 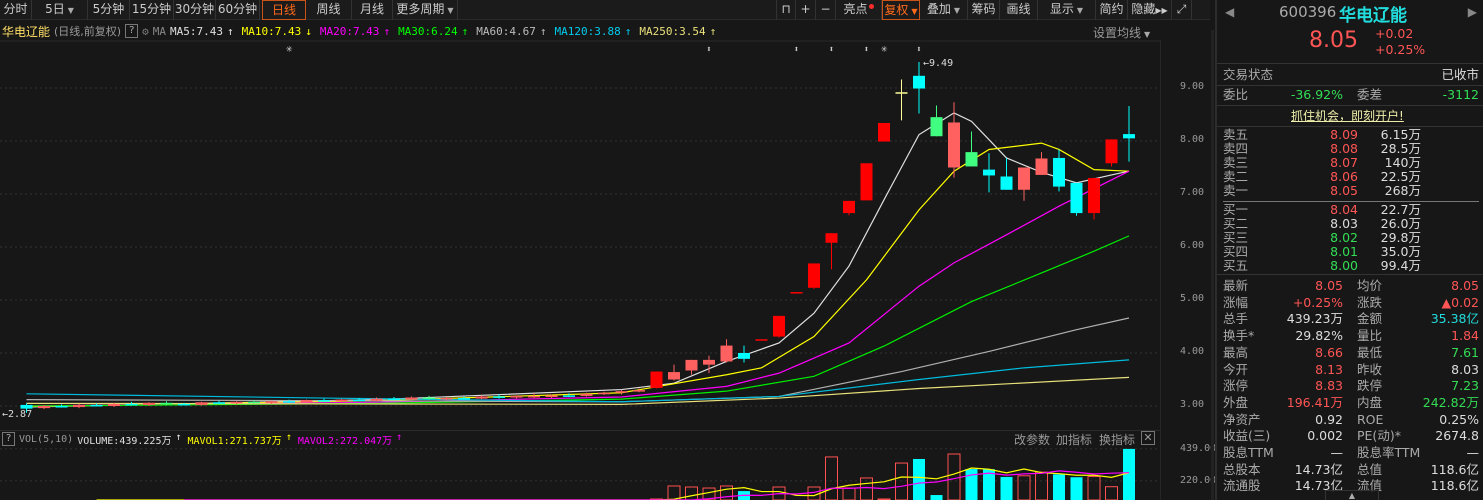 What do you see at coordinates (238, 10) in the screenshot?
I see `period-60min: 60分钟` at bounding box center [238, 10].